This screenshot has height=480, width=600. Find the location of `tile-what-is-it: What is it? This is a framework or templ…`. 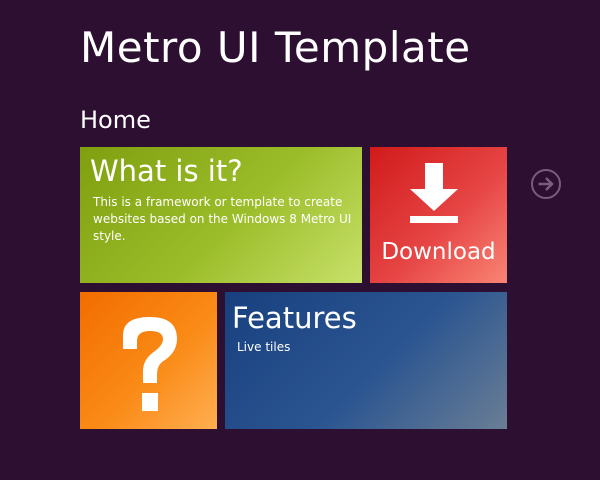

tile-what-is-it: What is it? This is a framework or templ… is located at coordinates (221, 215).